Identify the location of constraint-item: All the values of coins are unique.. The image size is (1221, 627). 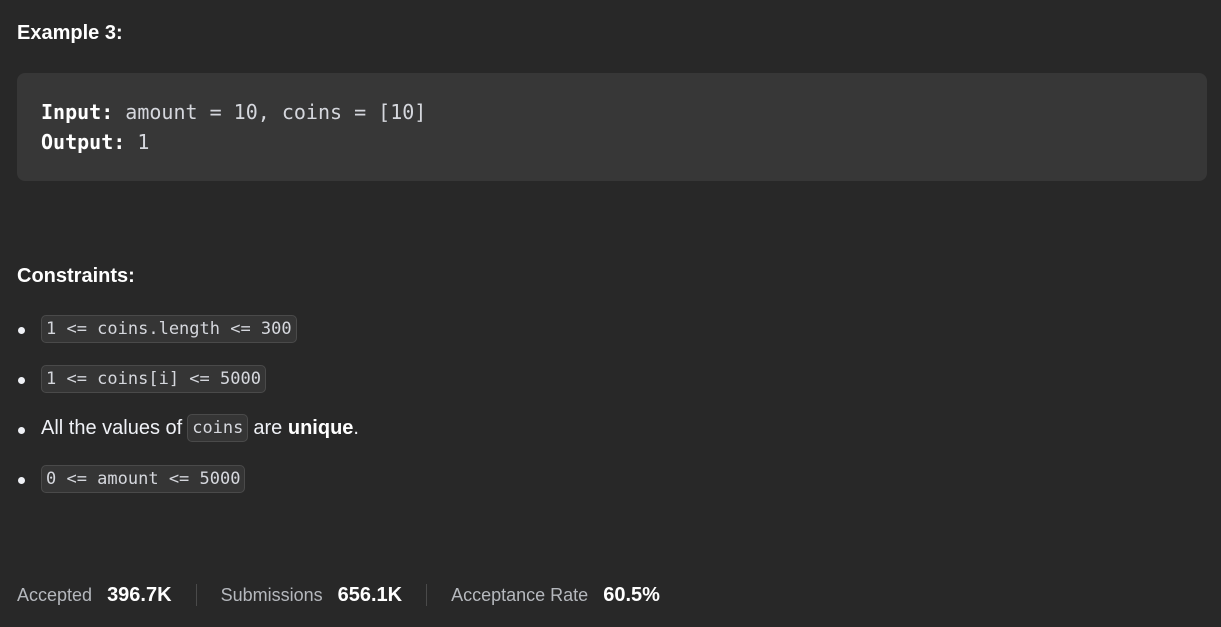
(188, 439).